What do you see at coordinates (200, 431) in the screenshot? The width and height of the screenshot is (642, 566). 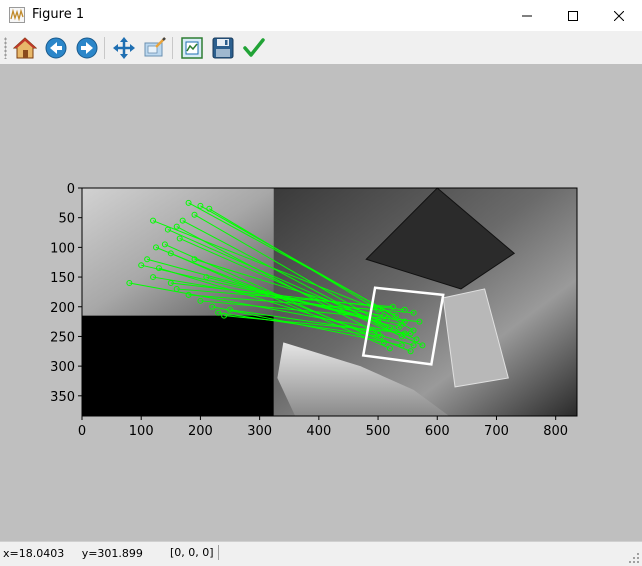 I see `x-tick-label: 200` at bounding box center [200, 431].